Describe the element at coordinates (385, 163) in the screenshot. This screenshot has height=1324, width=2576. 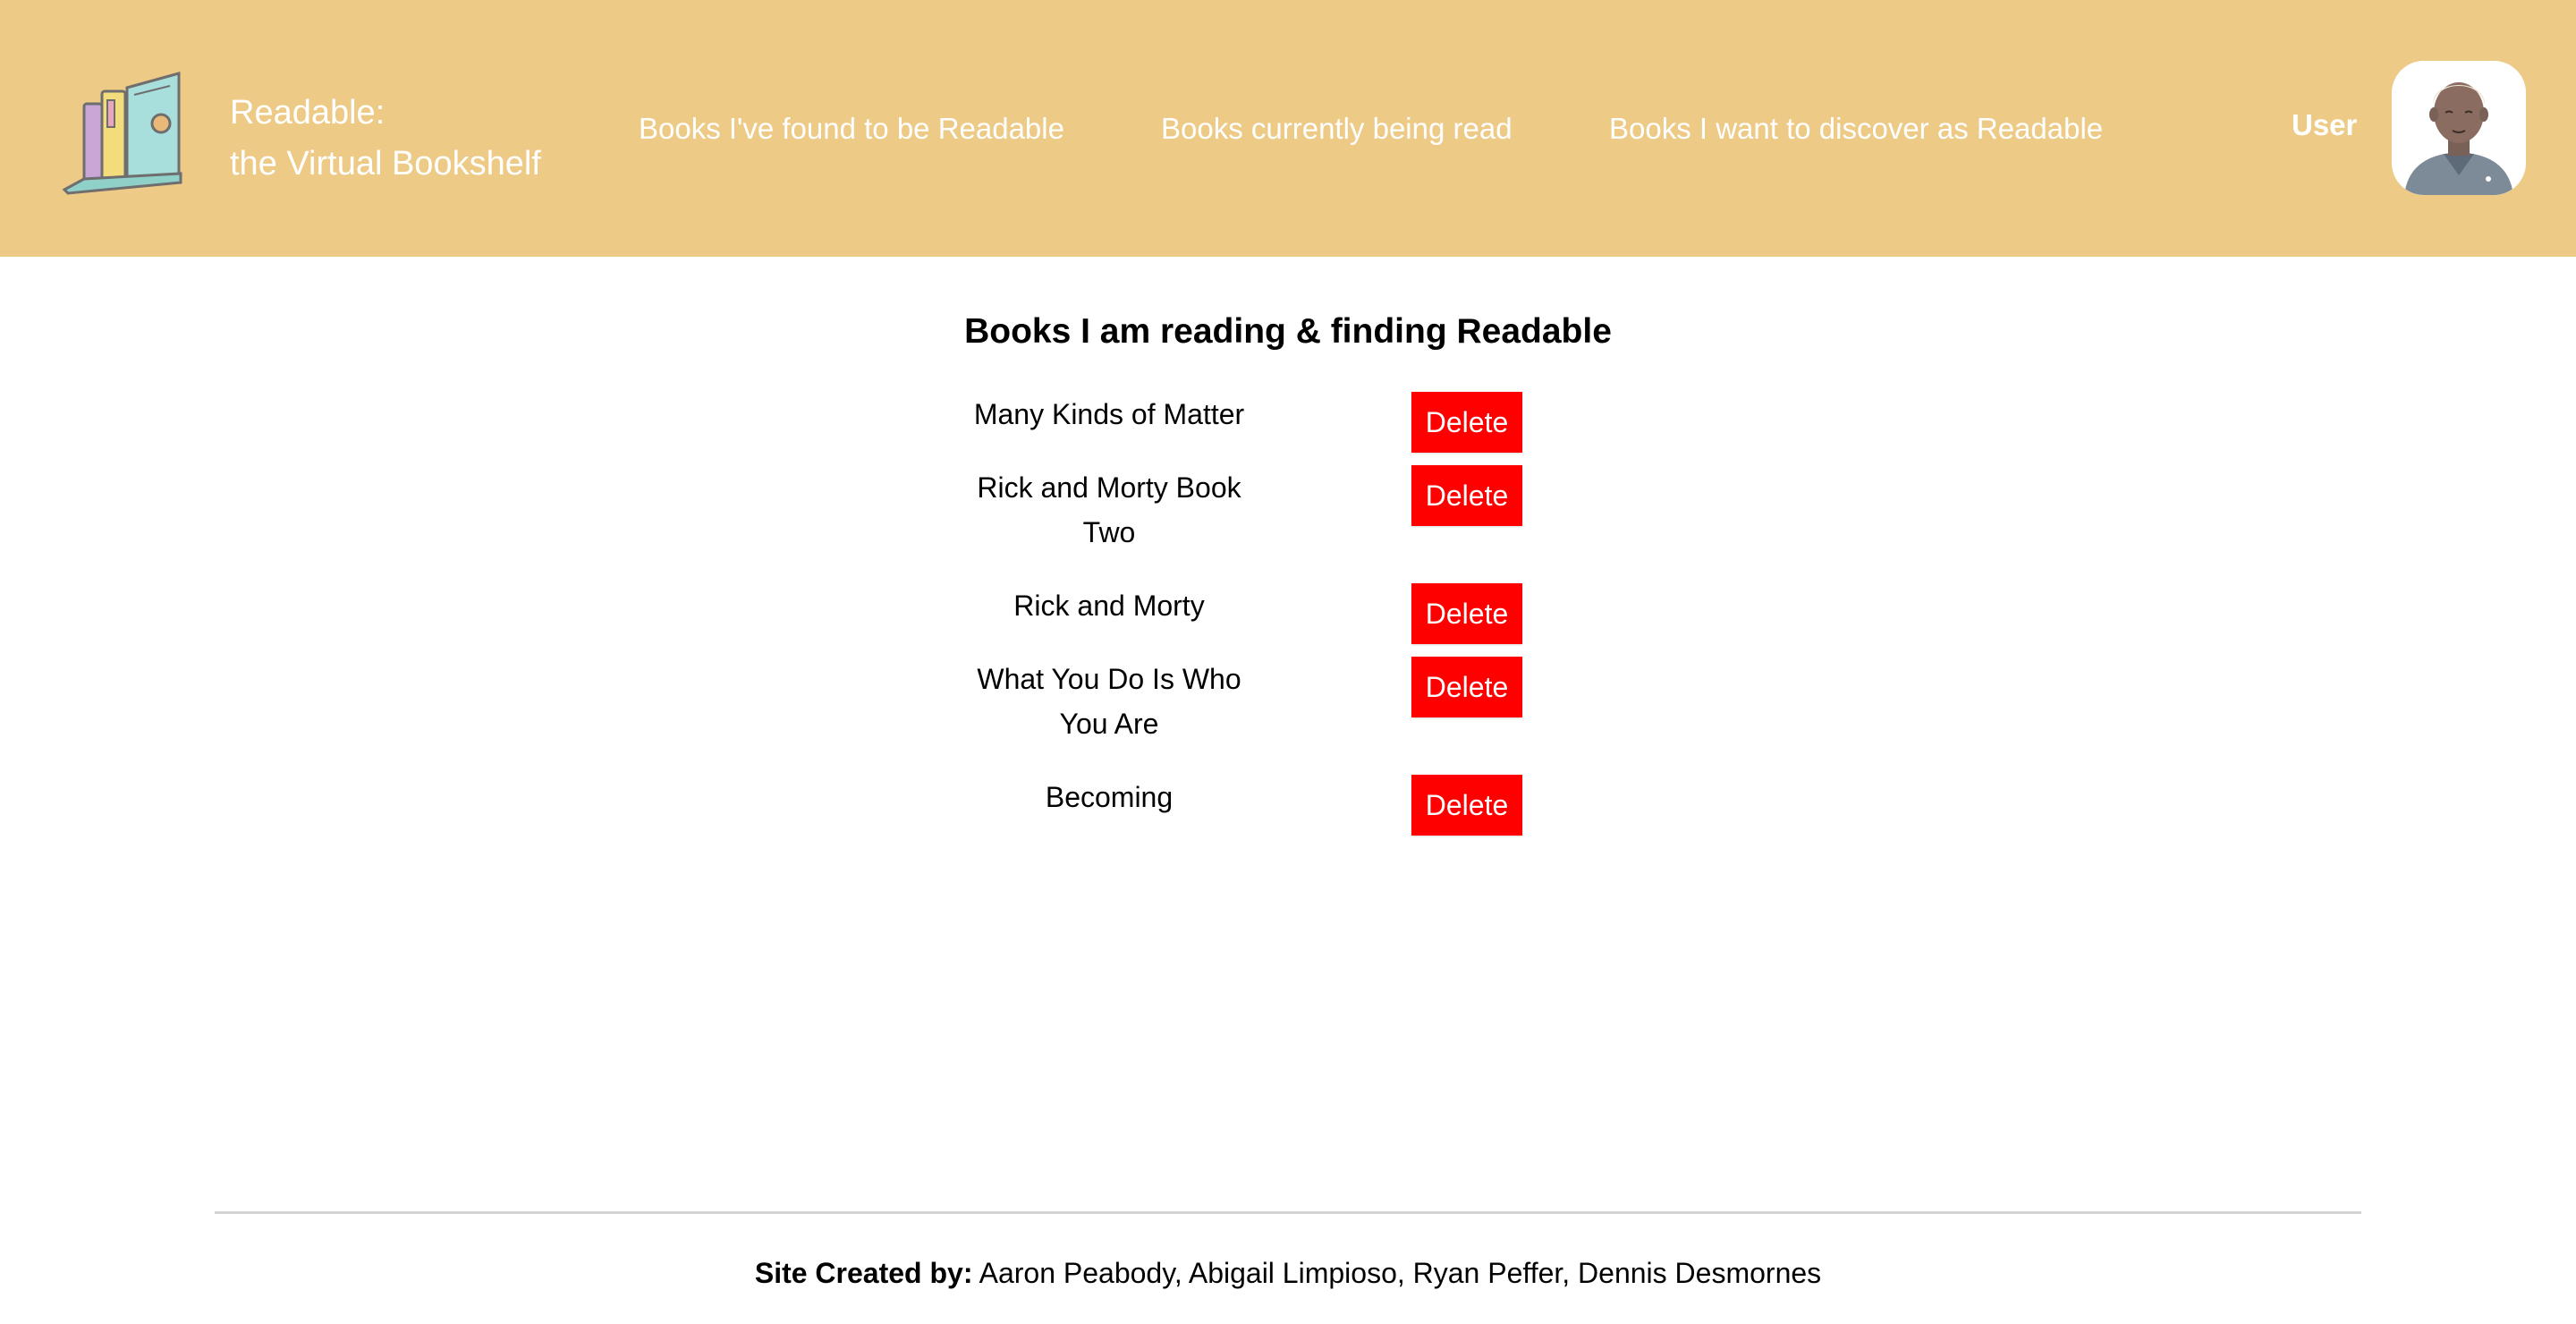
I see `brand-line-2: the Virtual Bookshelf` at that location.